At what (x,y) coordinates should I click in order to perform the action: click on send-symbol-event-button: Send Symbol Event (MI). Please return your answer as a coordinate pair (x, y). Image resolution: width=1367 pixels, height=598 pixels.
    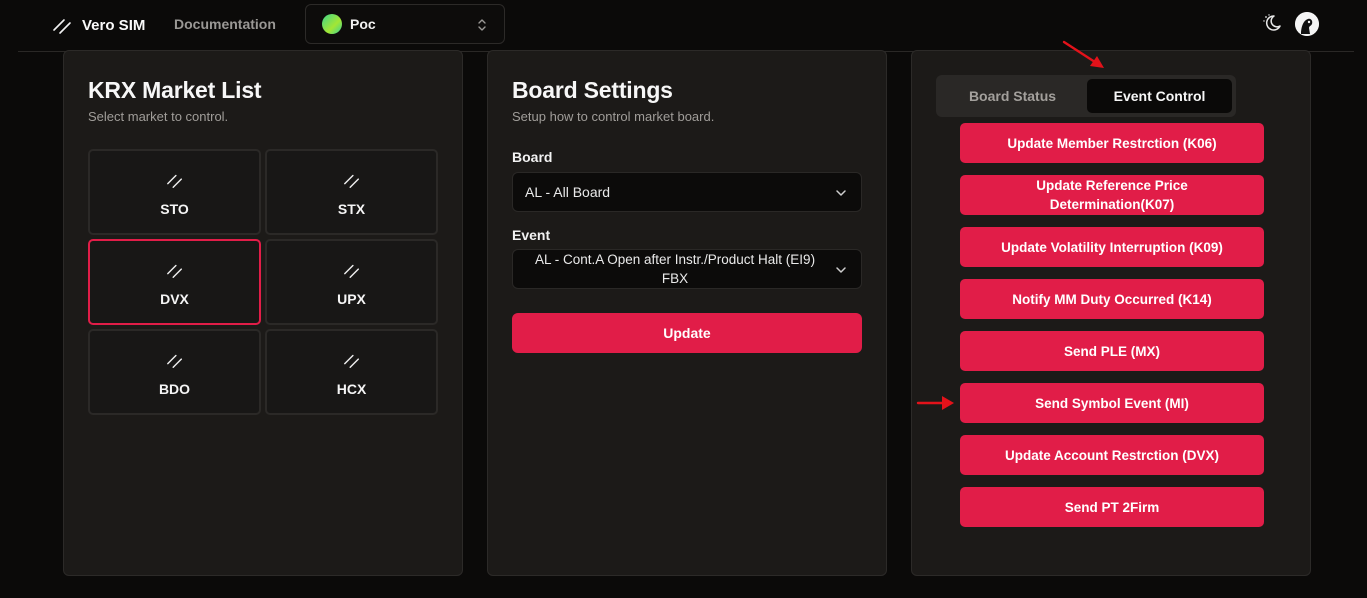
    Looking at the image, I should click on (1112, 403).